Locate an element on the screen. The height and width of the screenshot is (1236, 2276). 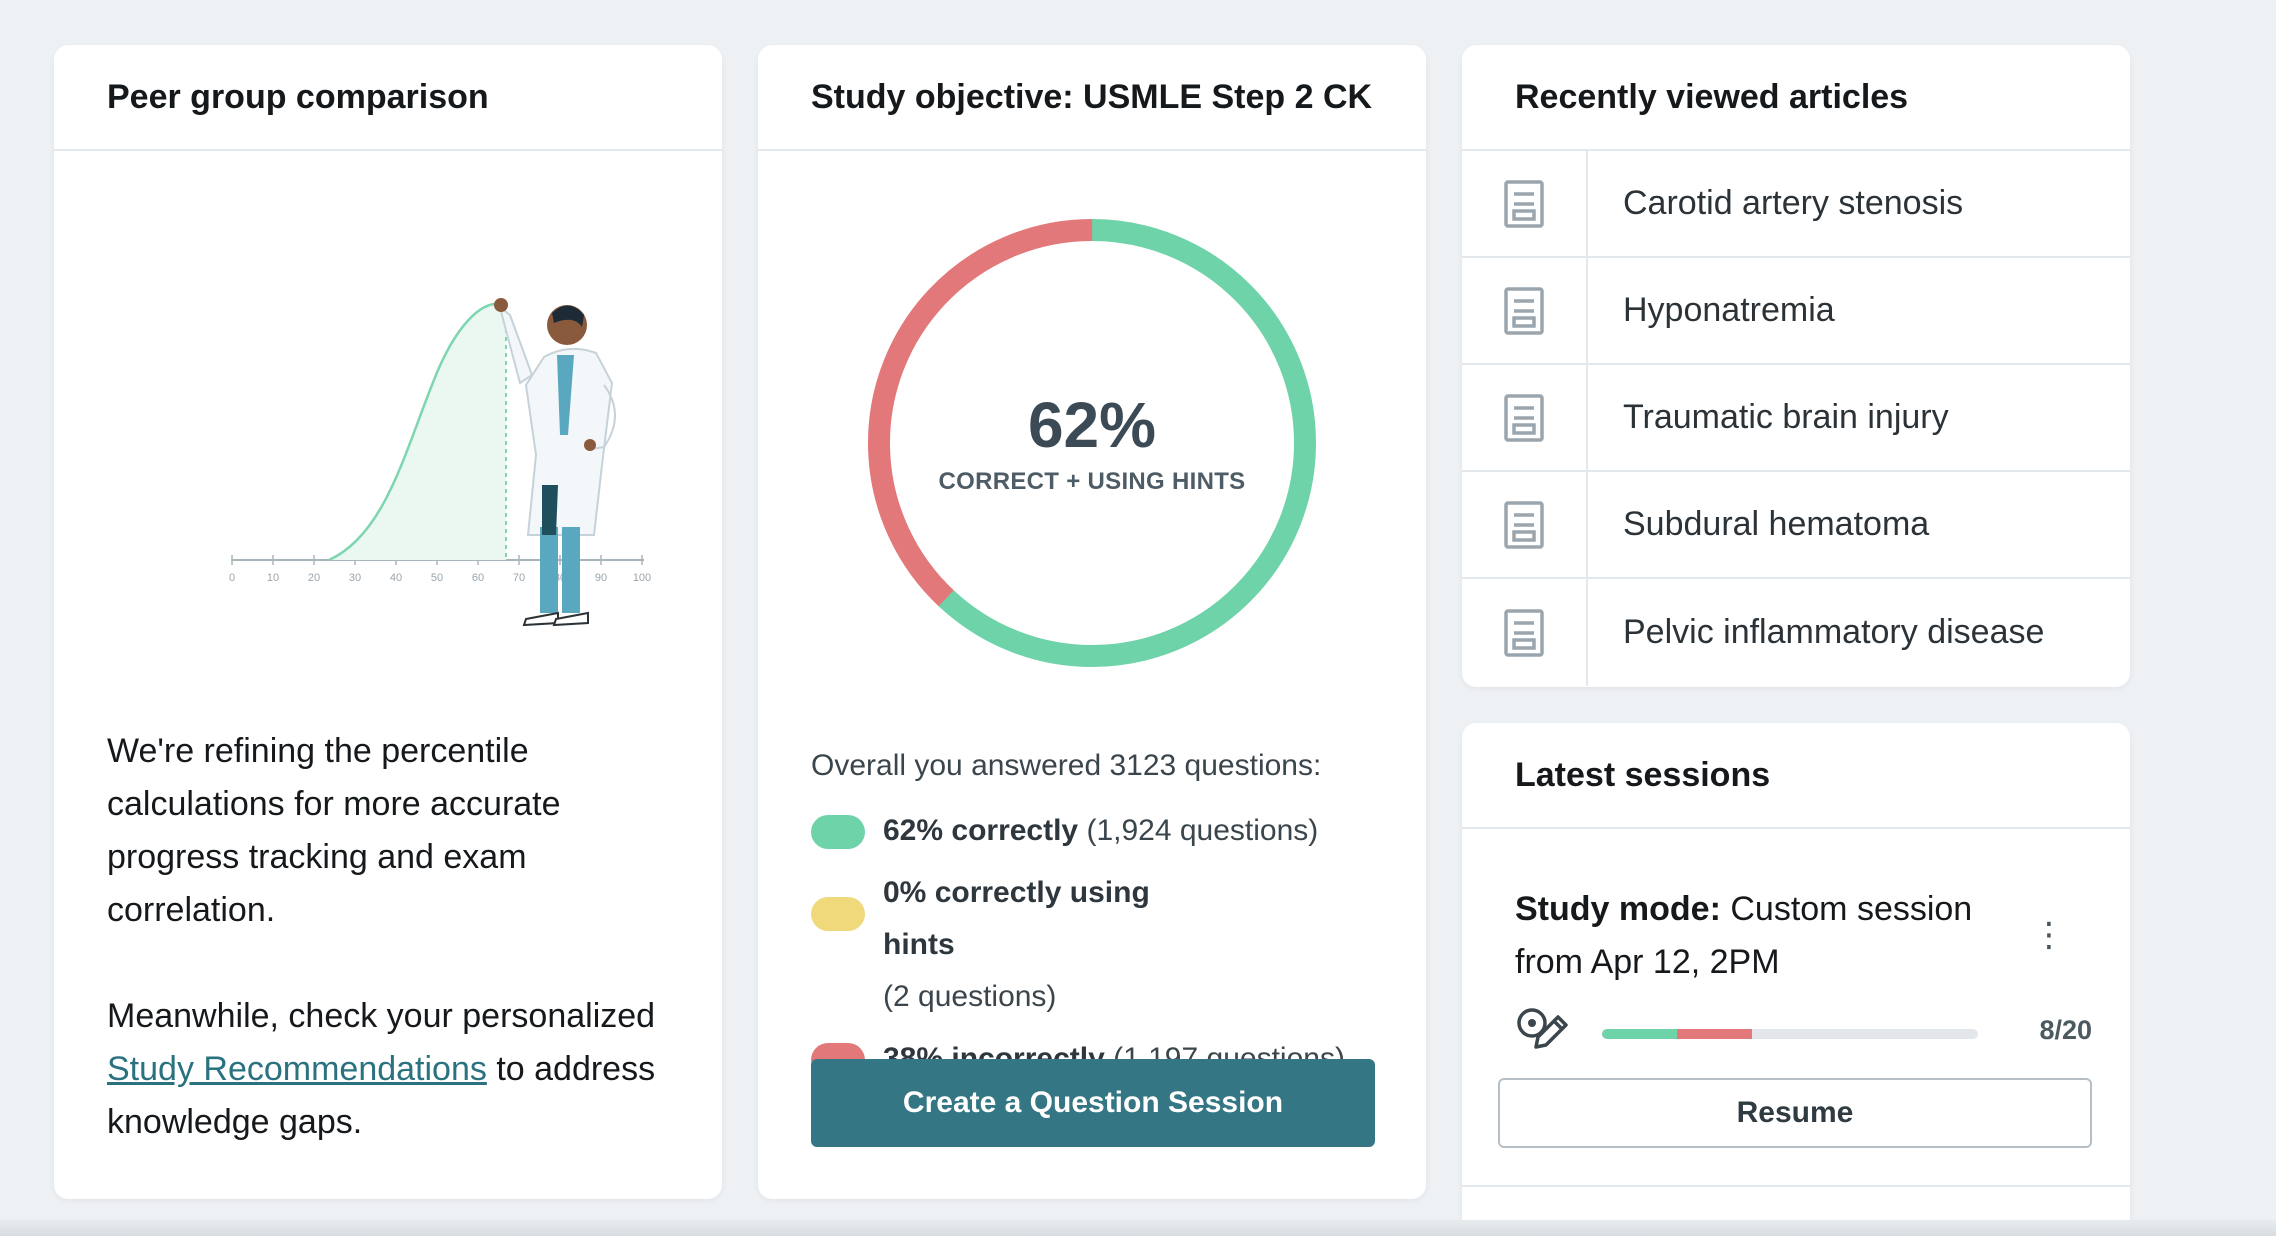
article-title: Carotid artery stenosis is located at coordinates (1793, 203).